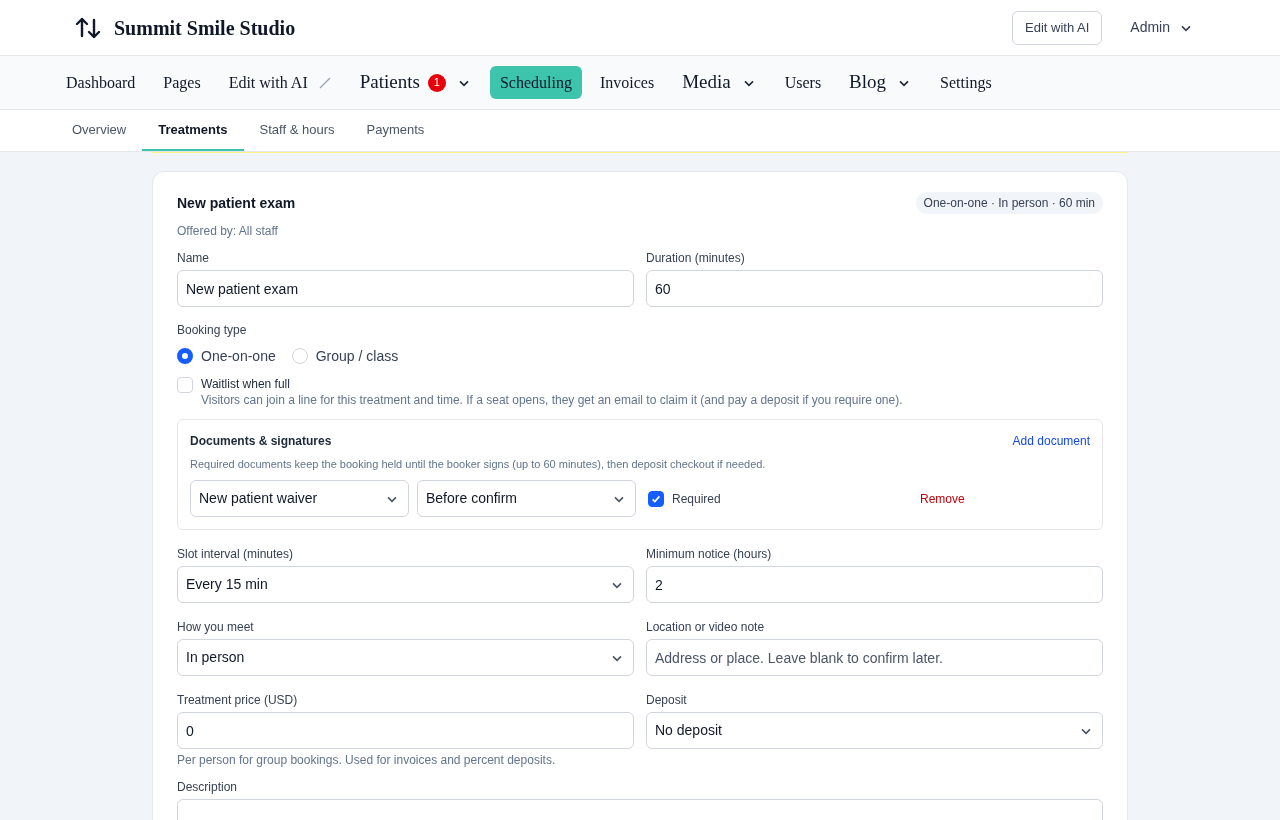 Image resolution: width=1280 pixels, height=820 pixels. Describe the element at coordinates (874, 584) in the screenshot. I see `input-field: 2` at that location.